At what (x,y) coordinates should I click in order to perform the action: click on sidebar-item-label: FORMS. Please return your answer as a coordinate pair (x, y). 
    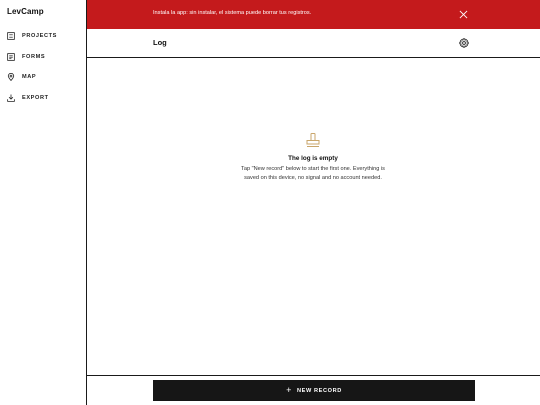
    Looking at the image, I should click on (34, 56).